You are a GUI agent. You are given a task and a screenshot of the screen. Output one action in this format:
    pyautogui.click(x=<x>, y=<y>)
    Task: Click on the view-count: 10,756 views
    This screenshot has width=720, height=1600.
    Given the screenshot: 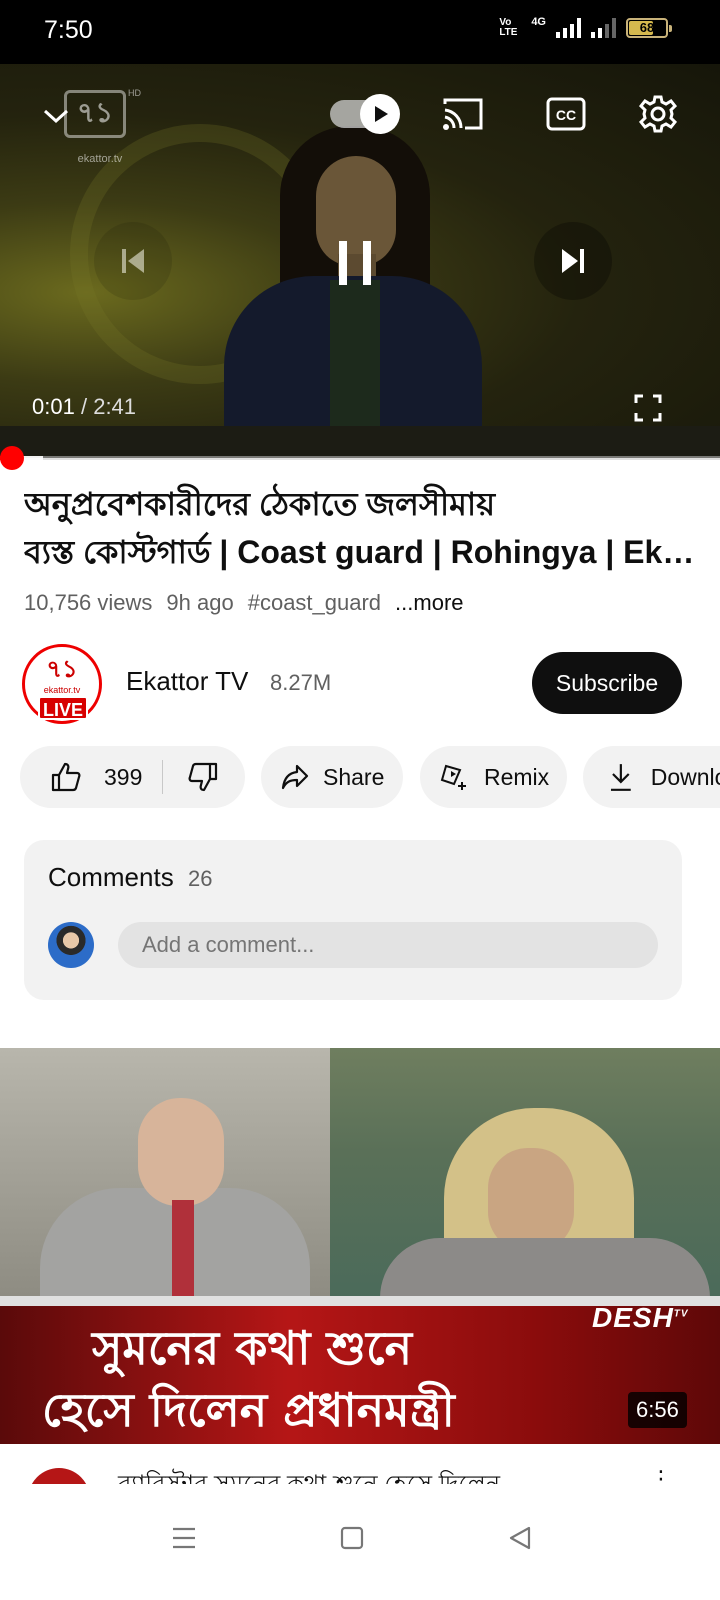 What is the action you would take?
    pyautogui.click(x=88, y=602)
    